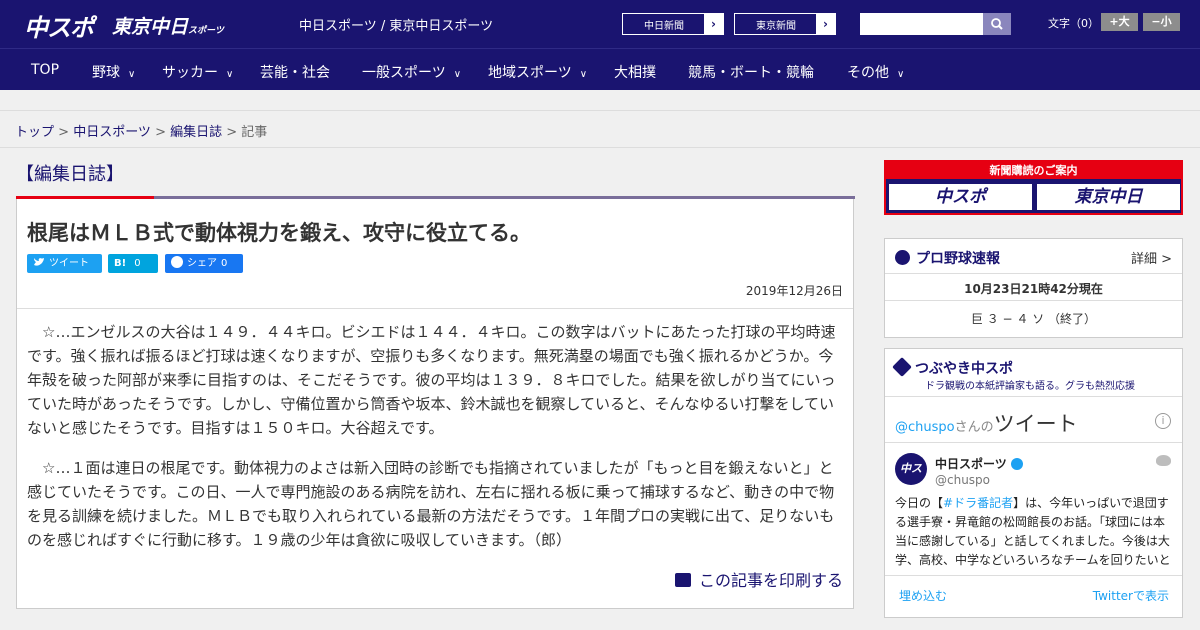 This screenshot has width=1200, height=630. I want to click on nav-top: TOP, so click(45, 70).